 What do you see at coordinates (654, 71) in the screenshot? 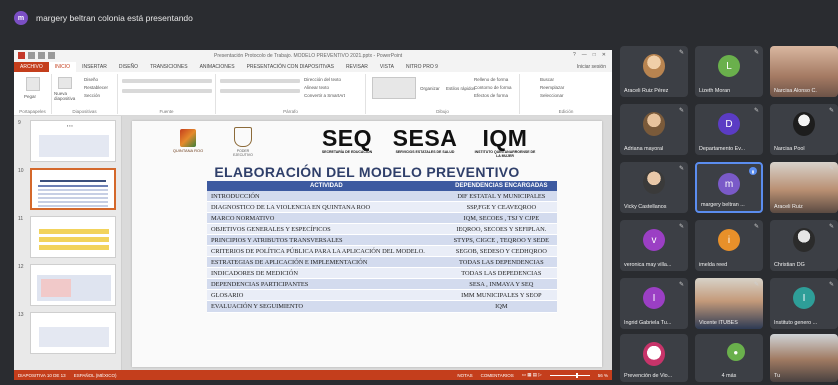
I see `participant-tile: ✎ Araceli Ruiz Pérez` at bounding box center [654, 71].